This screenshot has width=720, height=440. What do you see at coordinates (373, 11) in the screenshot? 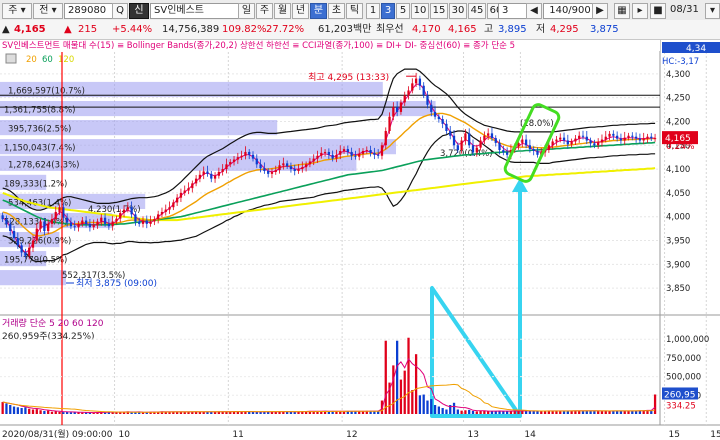
I see `interval-tab-1: 1` at bounding box center [373, 11].